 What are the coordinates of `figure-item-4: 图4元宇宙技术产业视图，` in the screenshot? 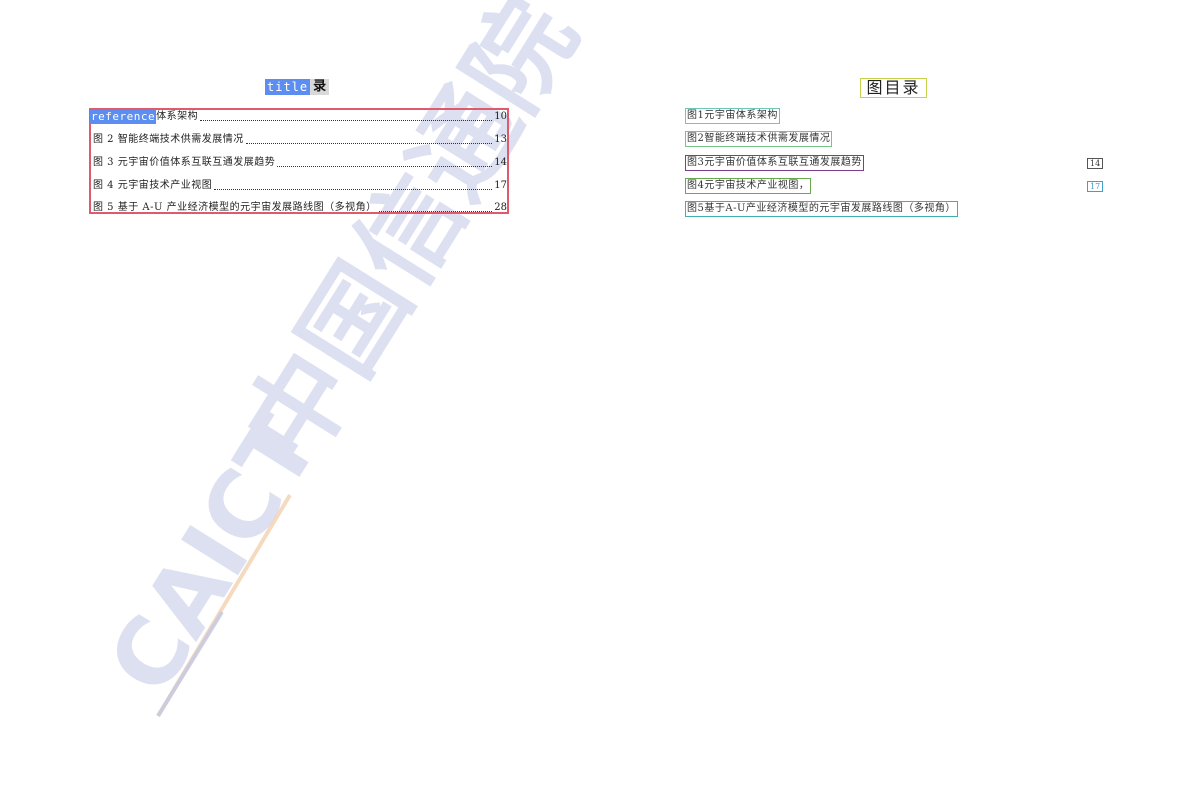 It's located at (748, 186).